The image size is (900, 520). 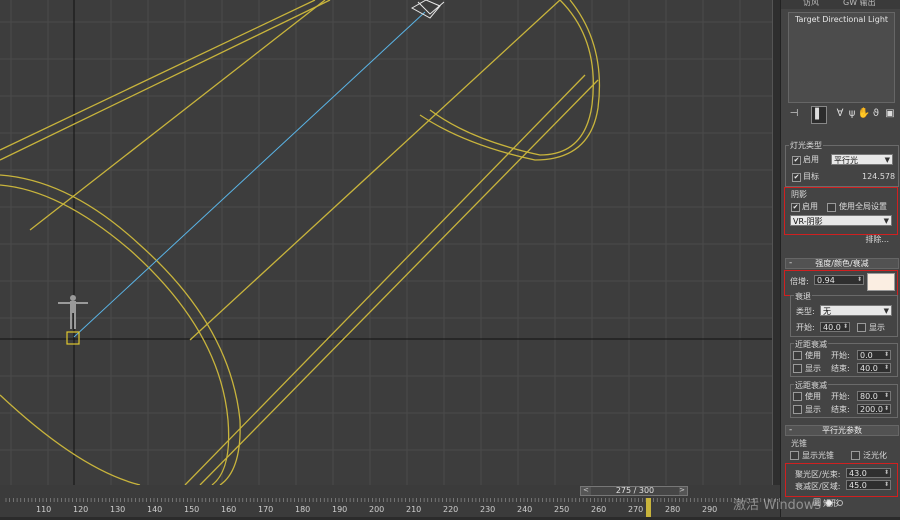 What do you see at coordinates (840, 396) in the screenshot?
I see `far-start-label: 开始:` at bounding box center [840, 396].